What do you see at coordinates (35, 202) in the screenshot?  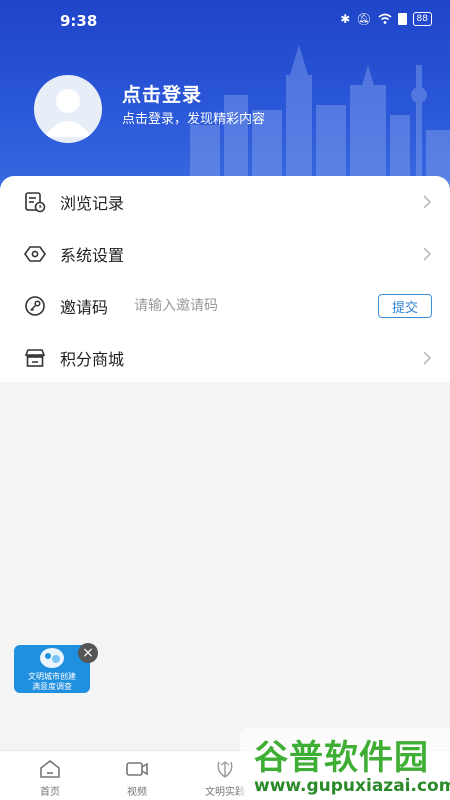 I see `history-icon` at bounding box center [35, 202].